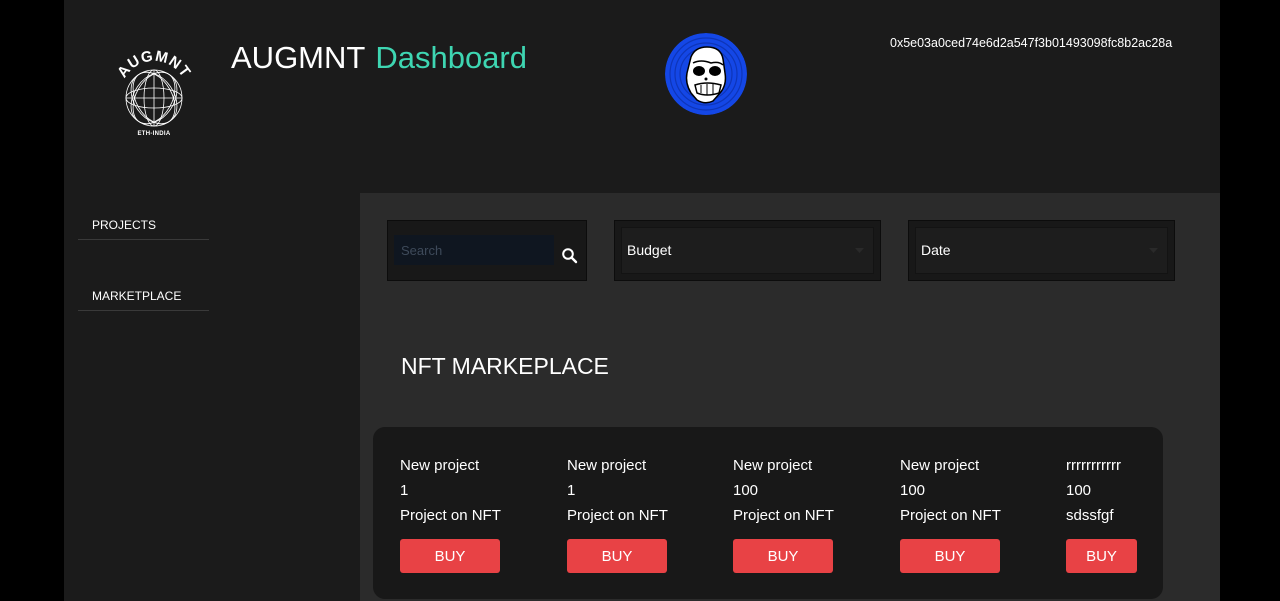 Image resolution: width=1280 pixels, height=601 pixels. I want to click on date-select-label: Date, so click(936, 250).